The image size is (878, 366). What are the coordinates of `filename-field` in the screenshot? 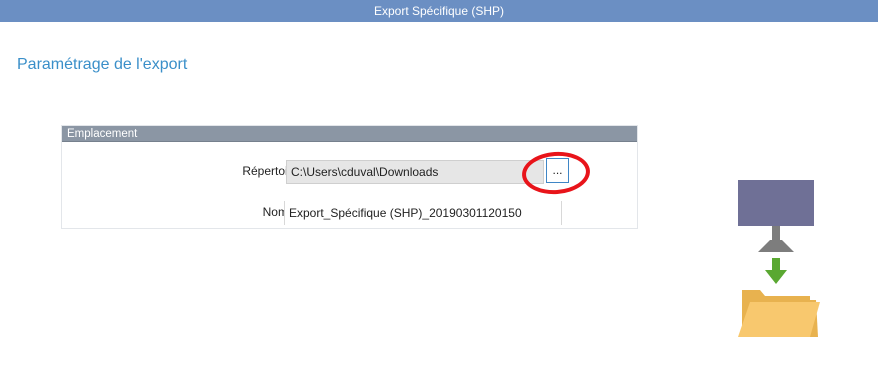 It's located at (423, 213).